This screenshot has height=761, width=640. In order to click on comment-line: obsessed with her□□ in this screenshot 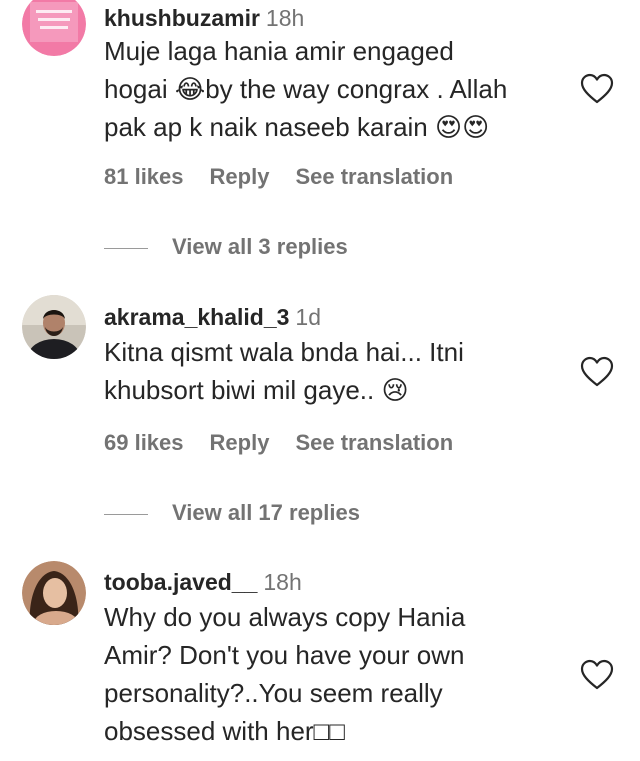, I will do `click(224, 731)`.